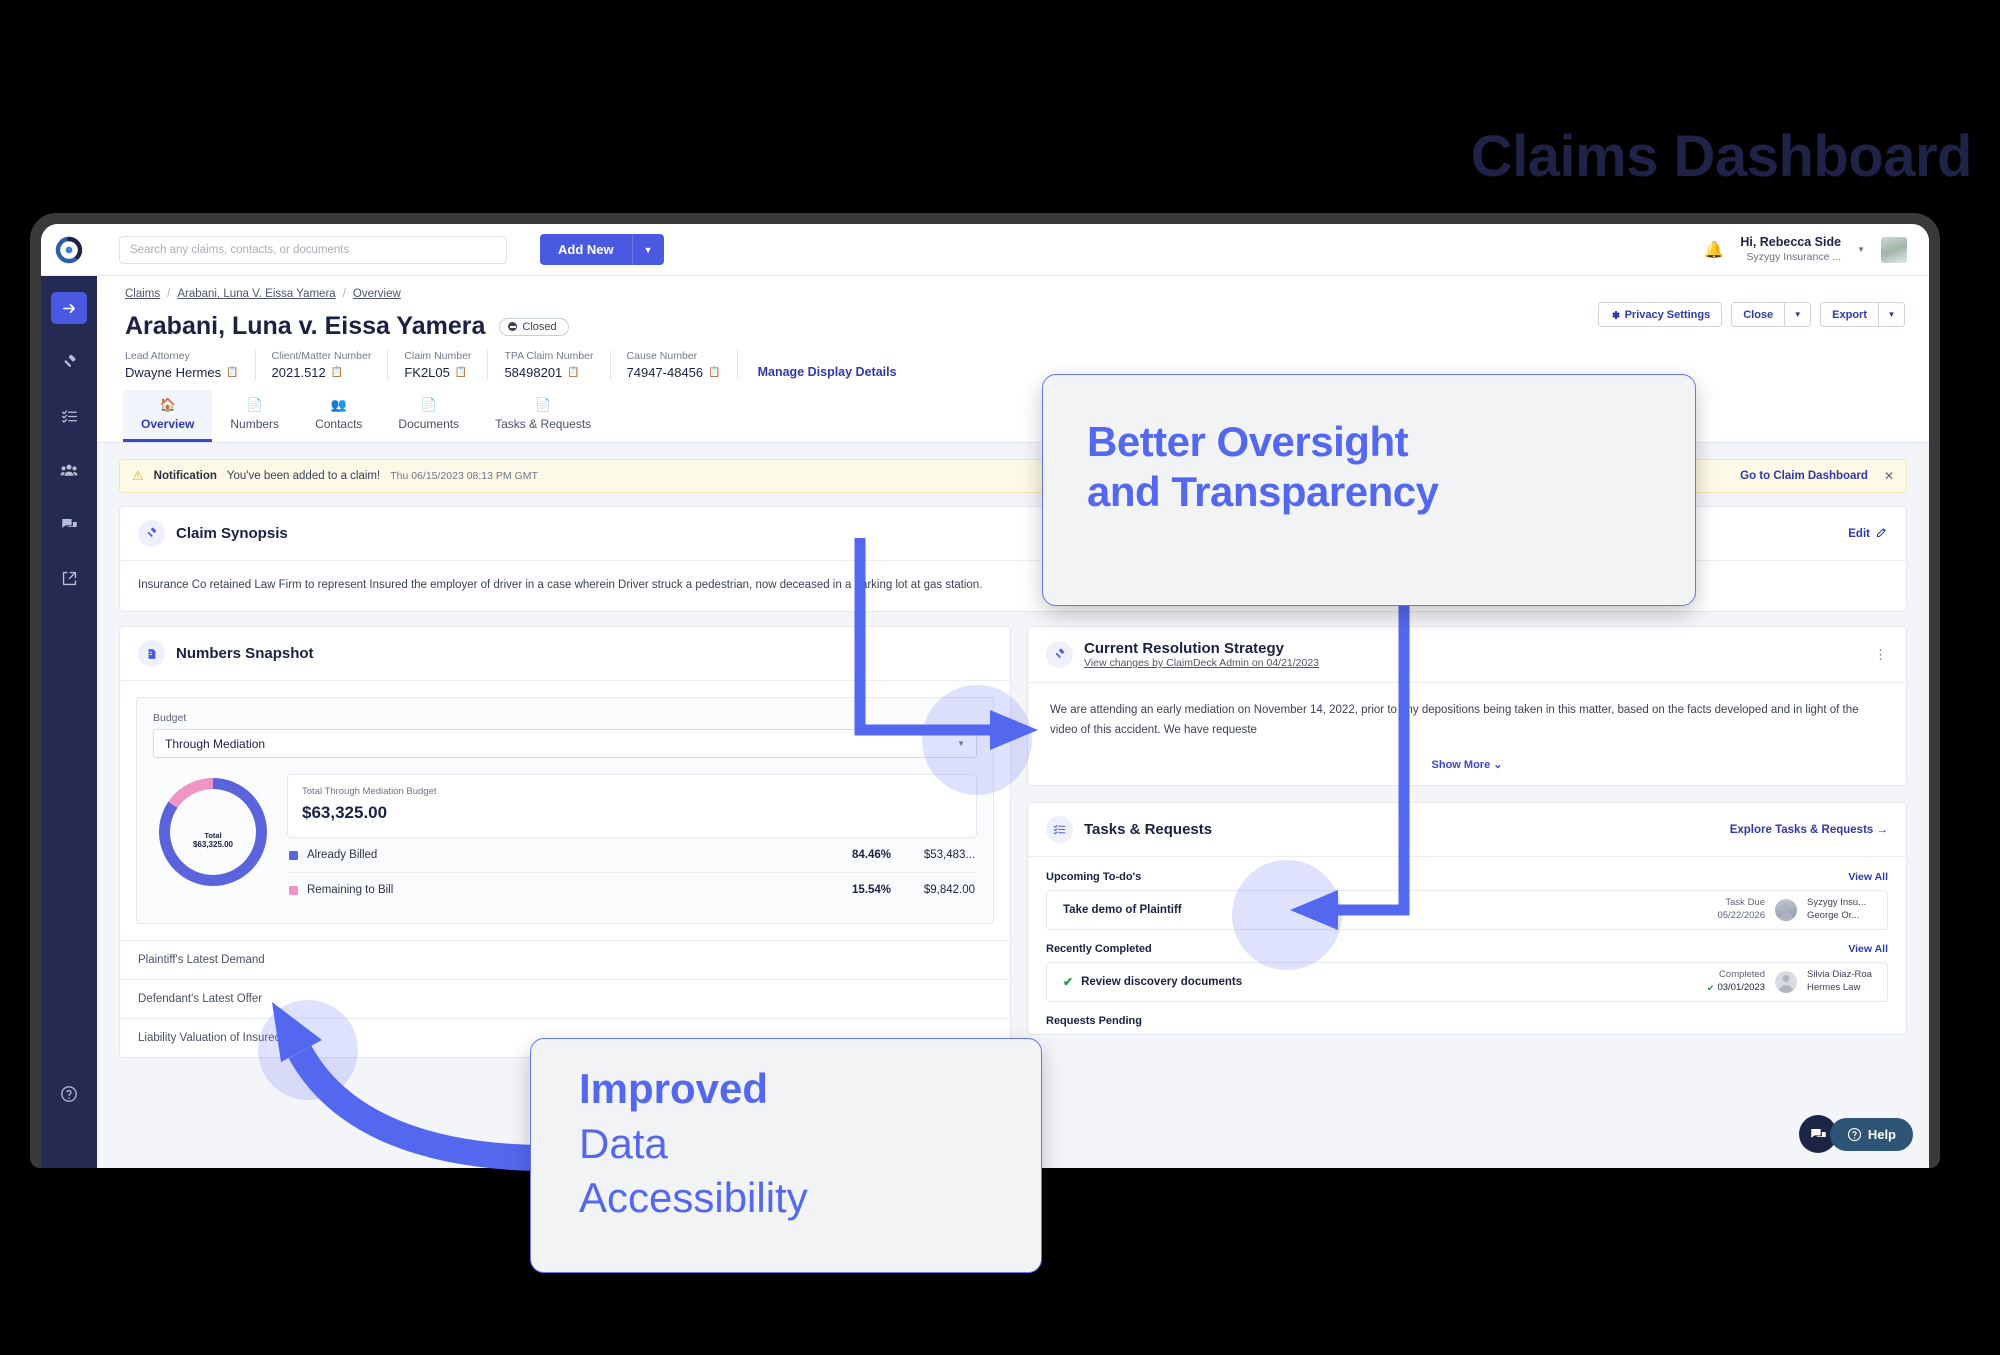 The image size is (2000, 1355). What do you see at coordinates (534, 326) in the screenshot?
I see `status-badge: Closed` at bounding box center [534, 326].